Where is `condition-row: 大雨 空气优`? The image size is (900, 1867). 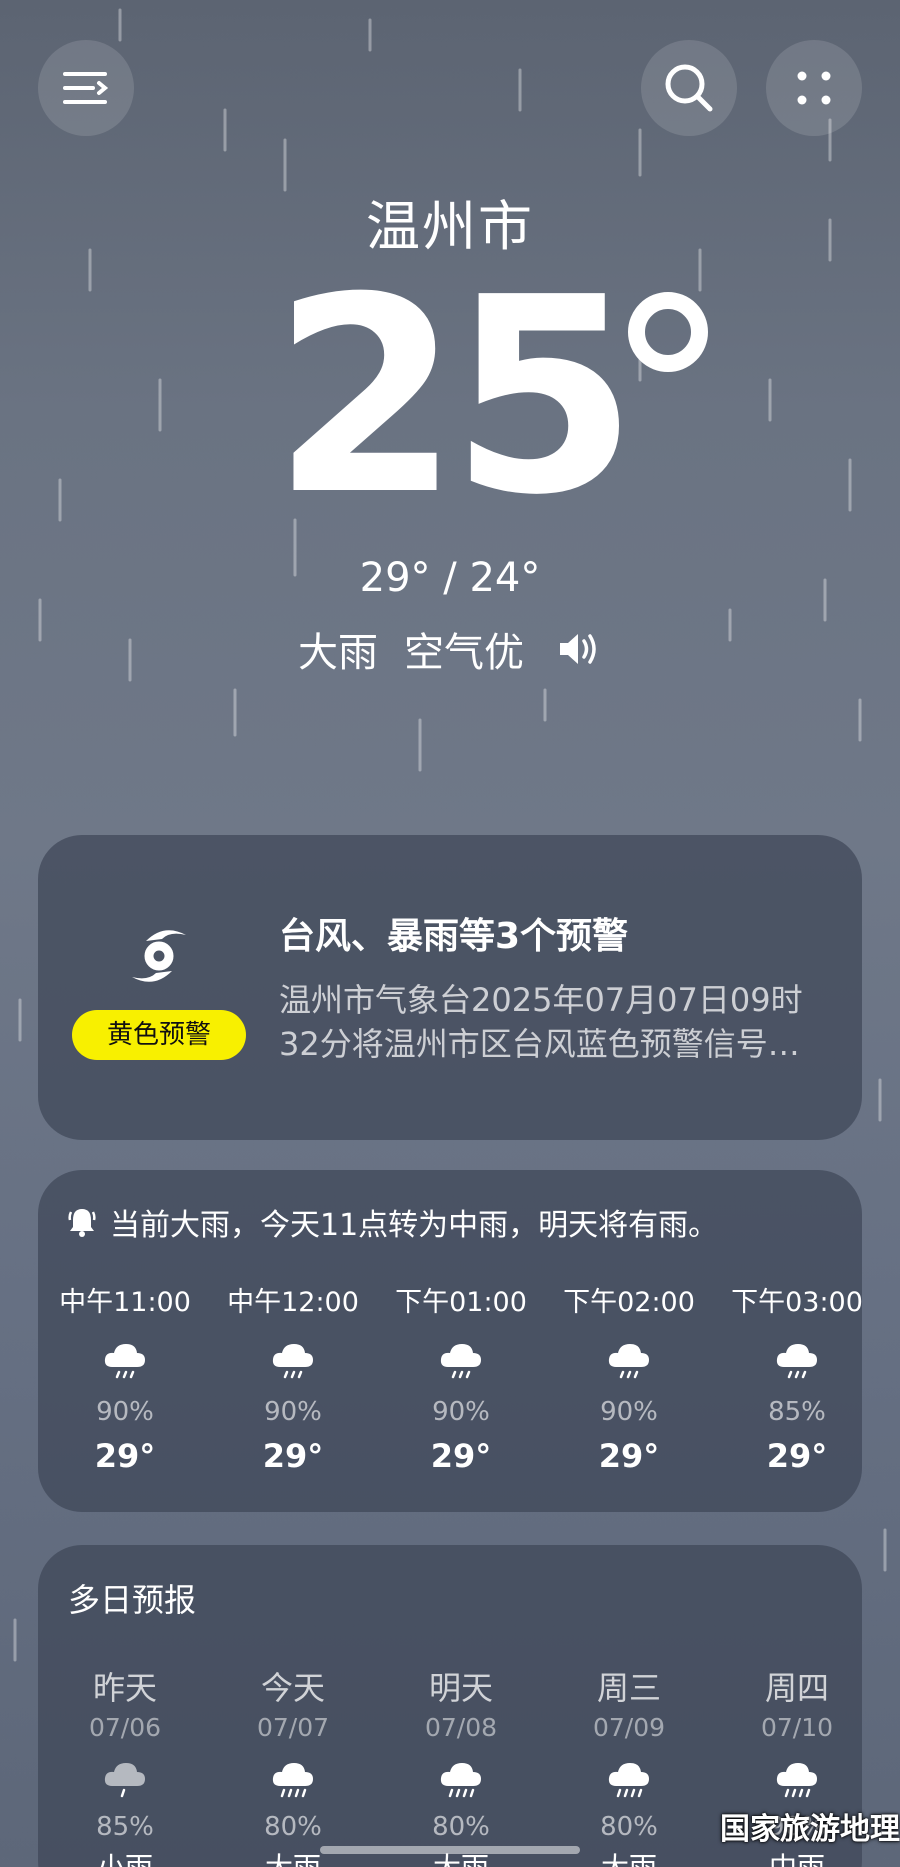
condition-row: 大雨 空气优 is located at coordinates (450, 649).